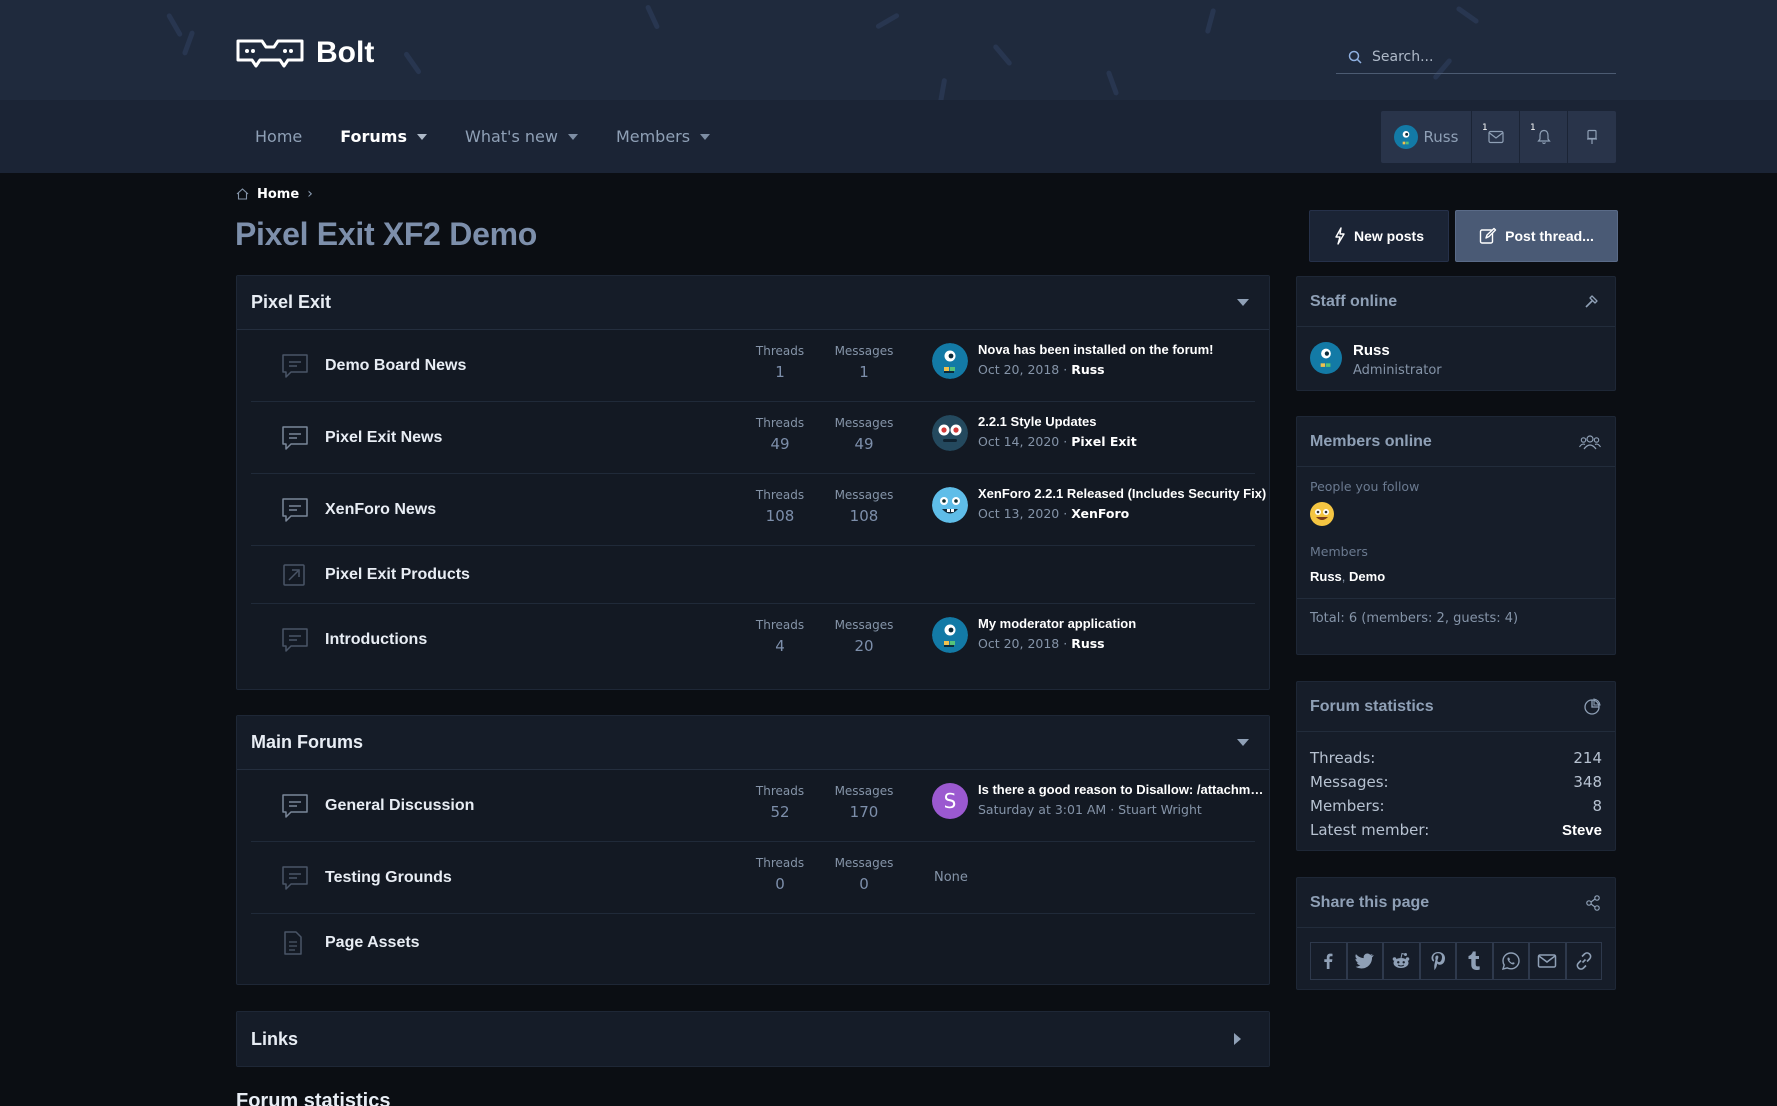  I want to click on nav-forums: Forums, so click(383, 136).